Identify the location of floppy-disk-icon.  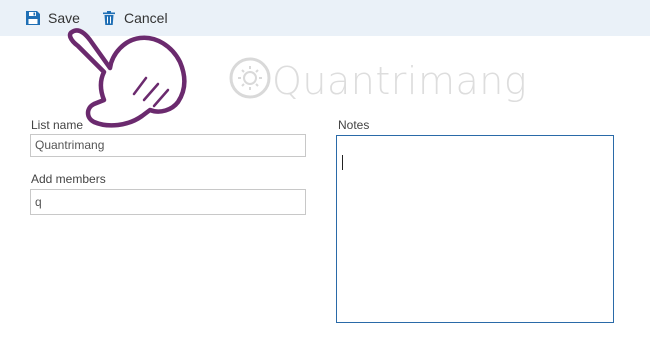
(33, 18).